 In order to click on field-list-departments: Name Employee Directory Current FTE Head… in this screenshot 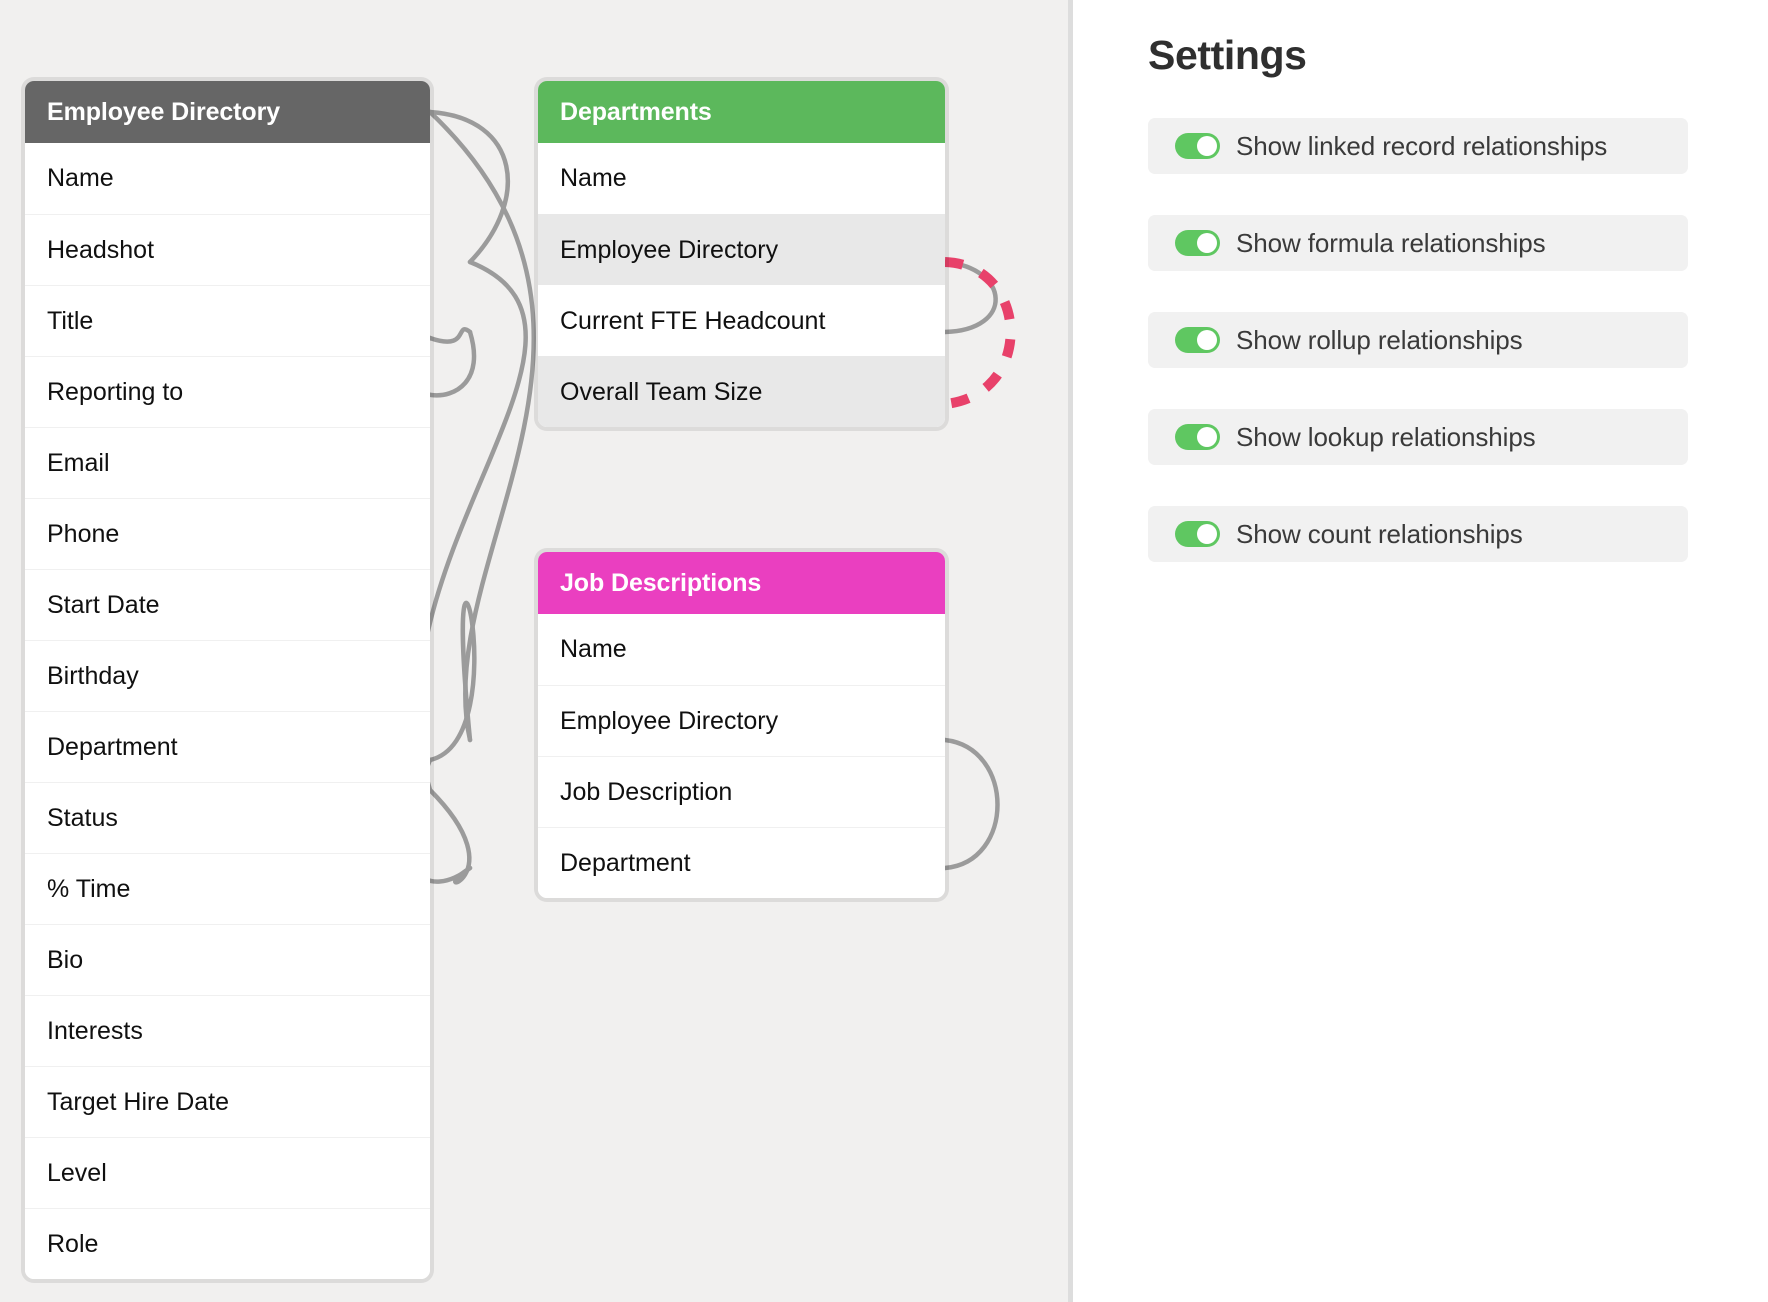, I will do `click(741, 285)`.